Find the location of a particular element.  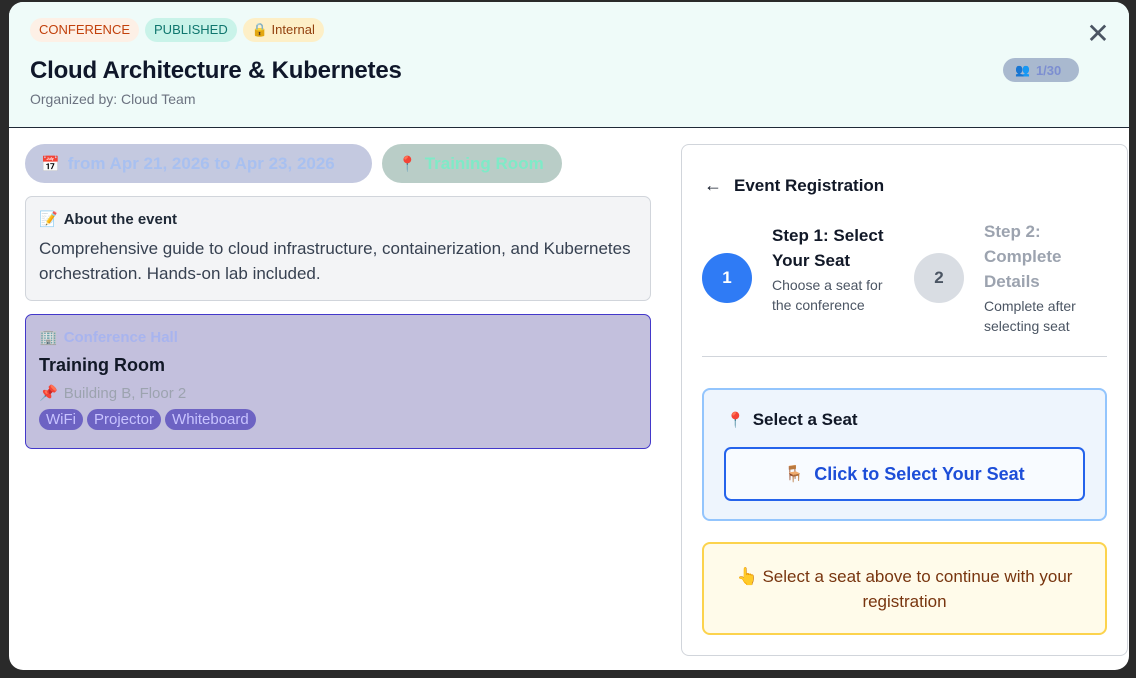

calendar-icon: 📅 is located at coordinates (50, 164).